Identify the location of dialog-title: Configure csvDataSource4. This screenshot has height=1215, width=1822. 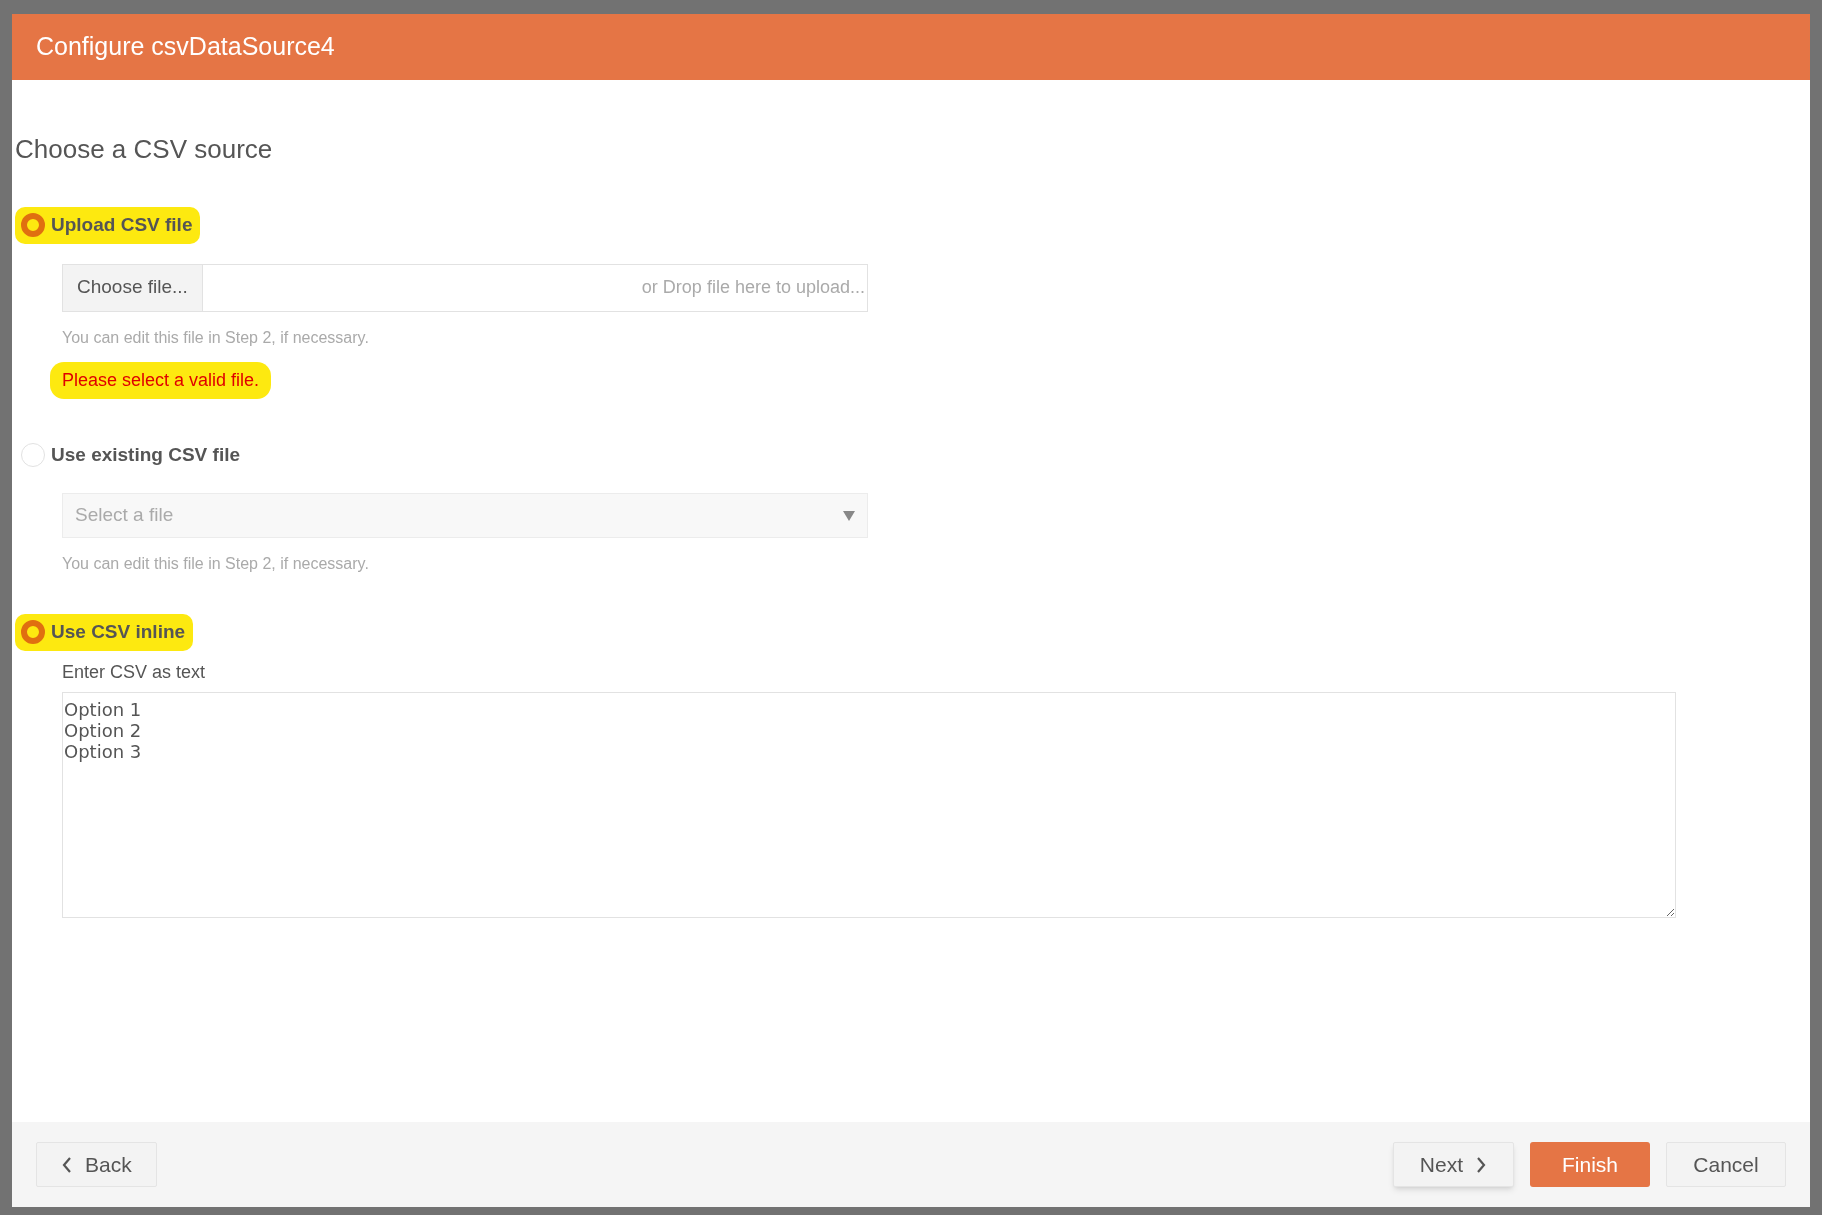
(185, 47).